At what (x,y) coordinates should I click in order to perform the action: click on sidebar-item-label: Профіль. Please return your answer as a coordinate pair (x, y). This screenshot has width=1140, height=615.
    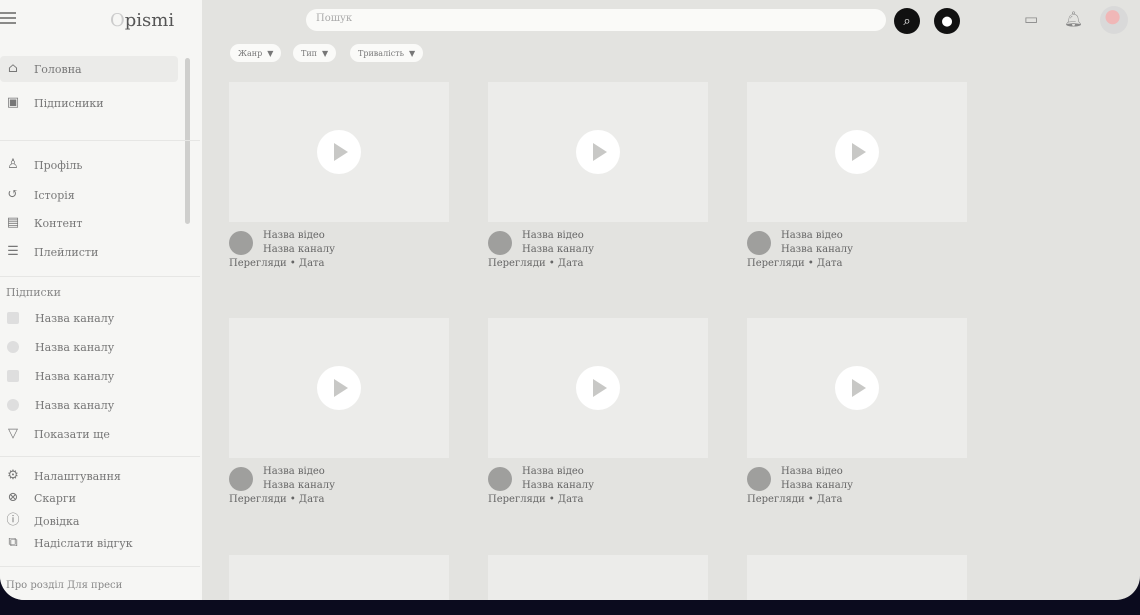
    Looking at the image, I should click on (58, 165).